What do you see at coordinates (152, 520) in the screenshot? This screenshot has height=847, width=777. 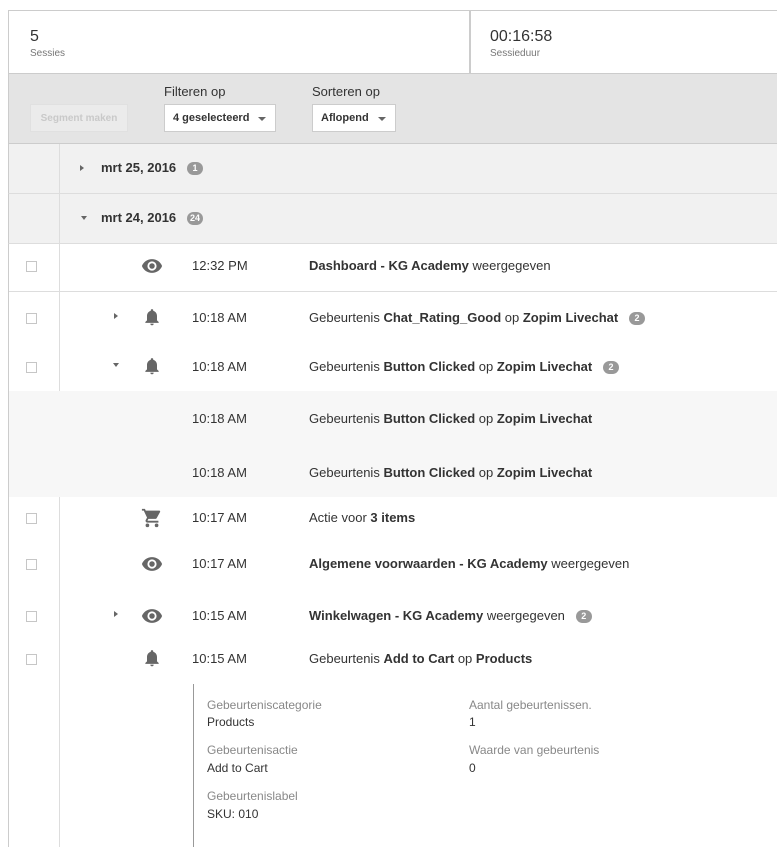 I see `cart-icon` at bounding box center [152, 520].